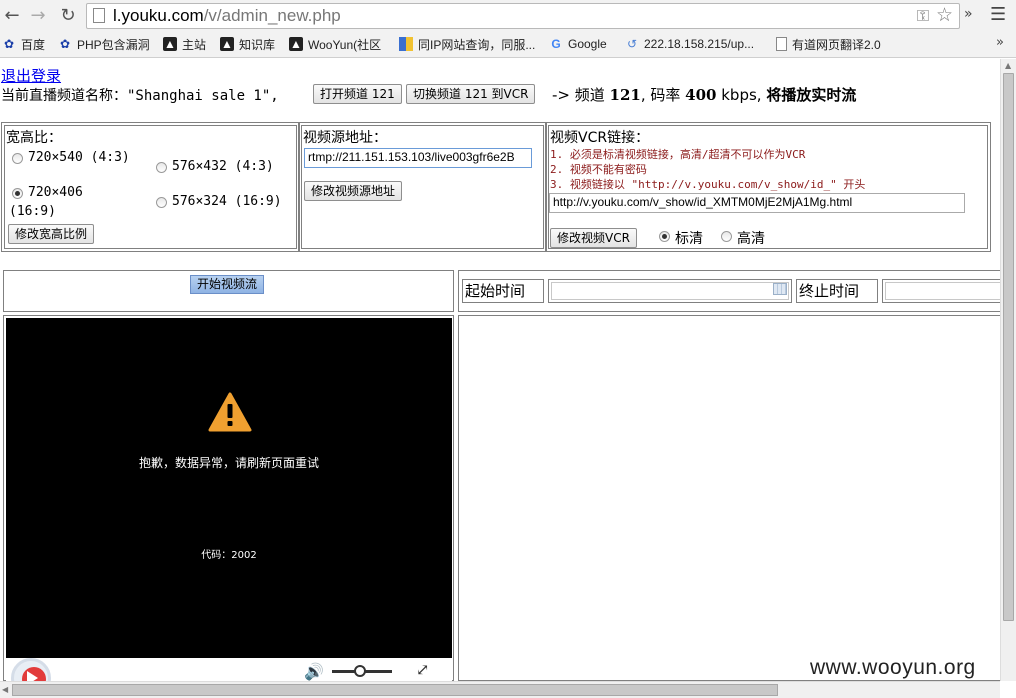 Image resolution: width=1016 pixels, height=698 pixels. I want to click on current-channel-name: 当前直播频道名称："Shanghai sale 1",, so click(140, 96).